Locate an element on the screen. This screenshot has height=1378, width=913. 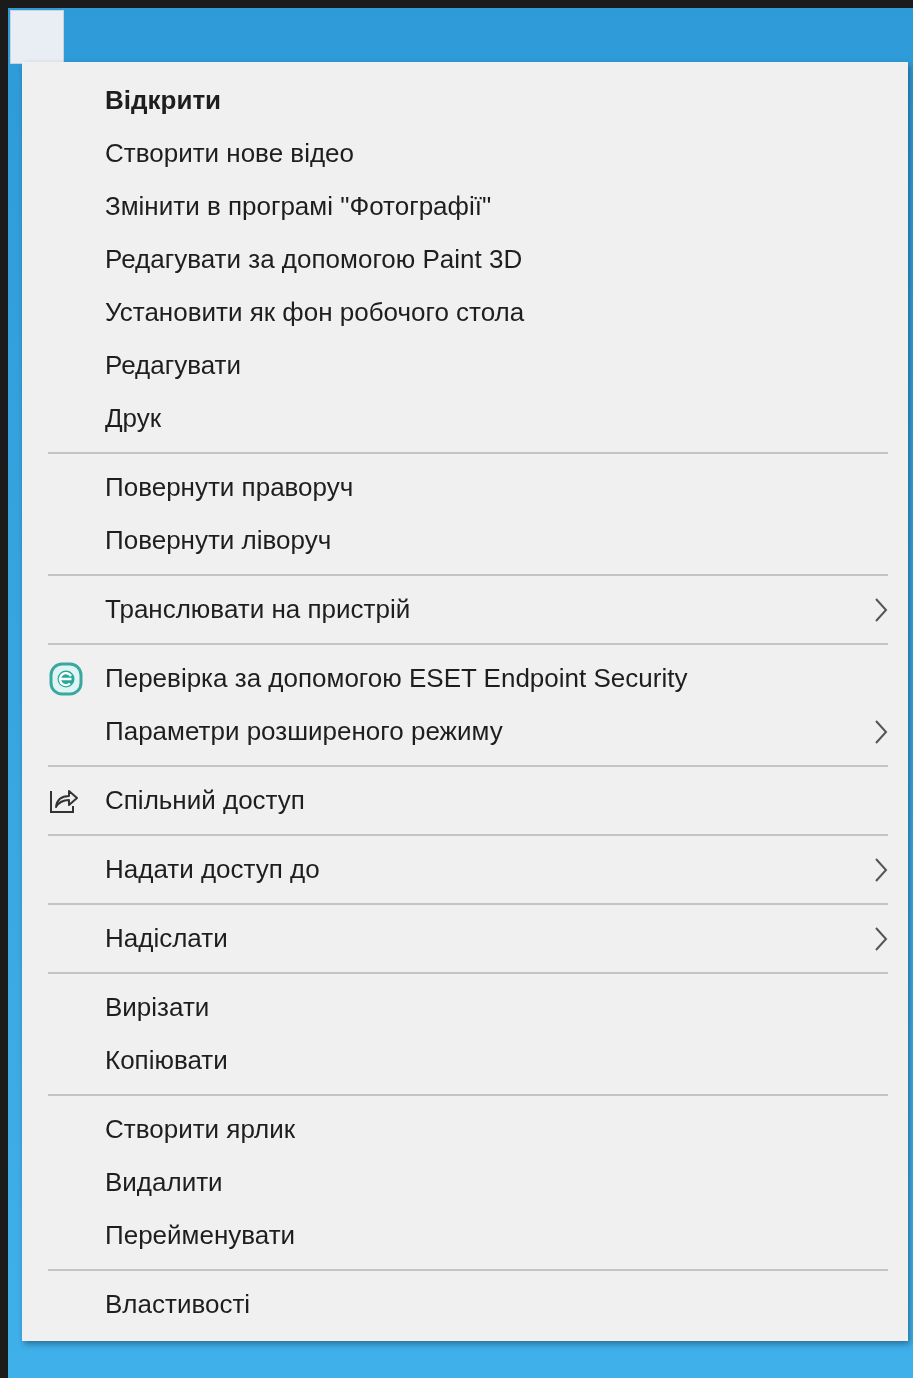
menu-item: Надати доступ до is located at coordinates (465, 869).